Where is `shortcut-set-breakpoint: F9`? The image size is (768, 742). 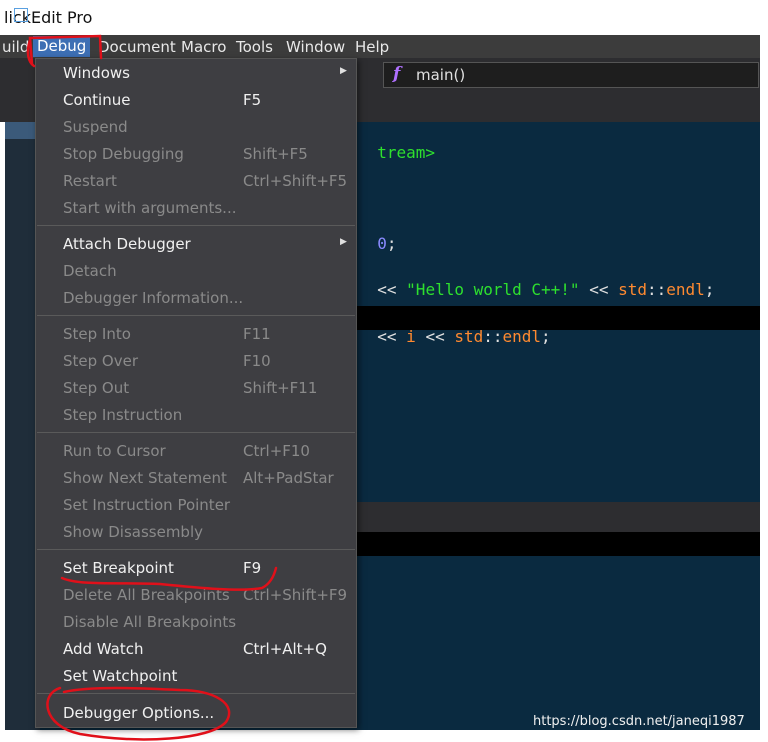 shortcut-set-breakpoint: F9 is located at coordinates (252, 568).